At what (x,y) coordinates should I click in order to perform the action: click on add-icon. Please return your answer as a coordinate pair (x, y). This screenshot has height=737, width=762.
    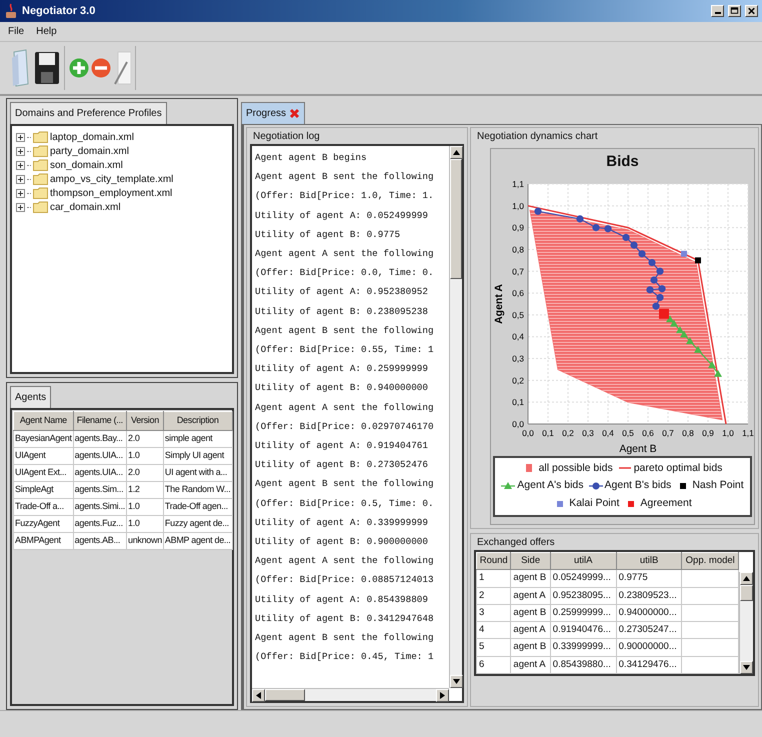
    Looking at the image, I should click on (79, 68).